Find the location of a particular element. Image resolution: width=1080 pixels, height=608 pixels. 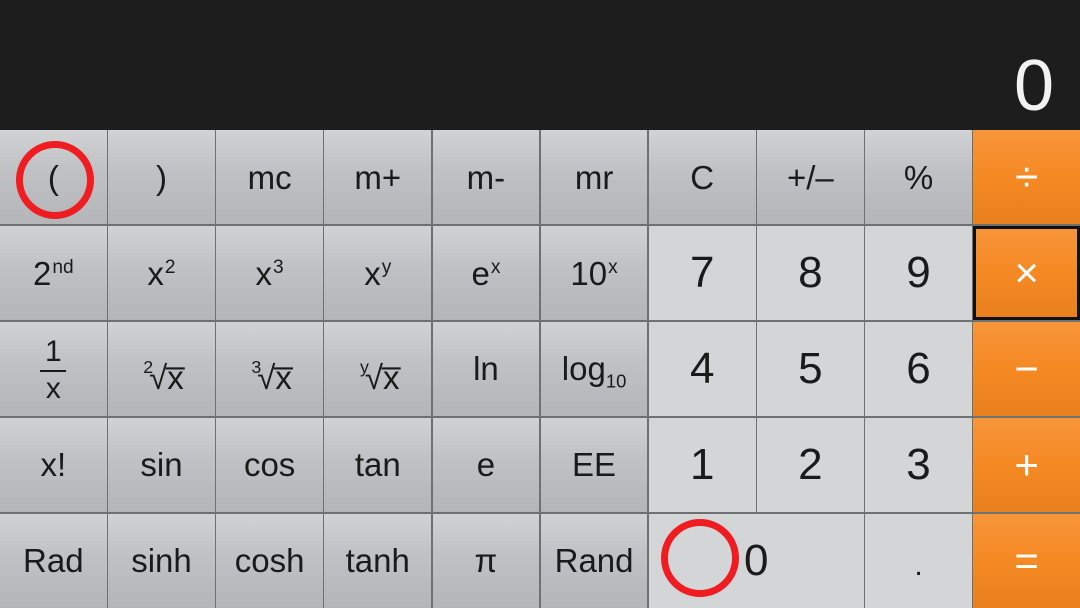

key-add: + is located at coordinates (1026, 465).